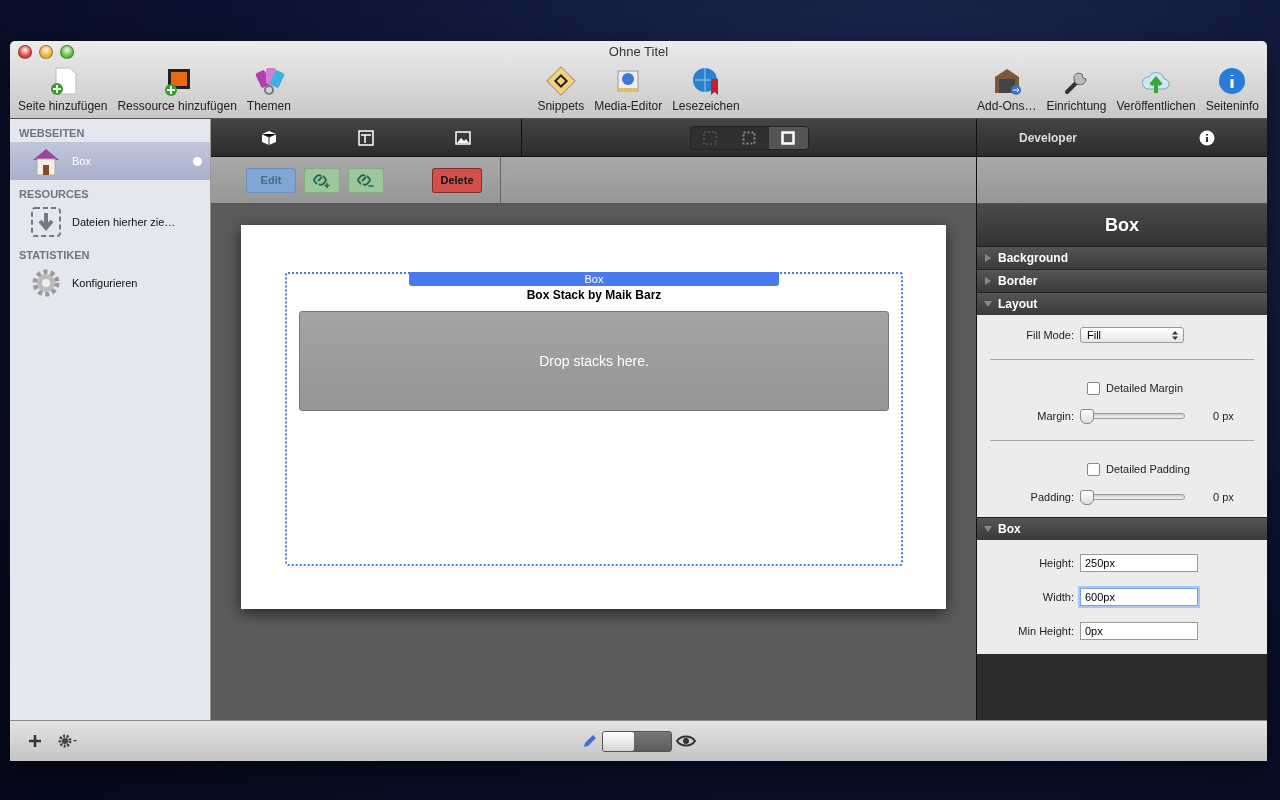 The image size is (1280, 800). I want to click on toolbar-button: Einrichtung, so click(1076, 89).